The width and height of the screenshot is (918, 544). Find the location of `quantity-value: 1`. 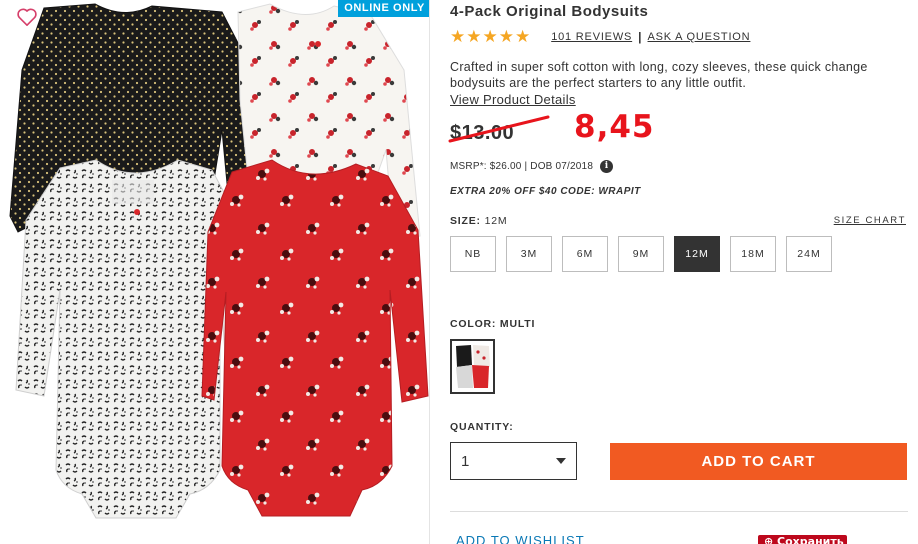

quantity-value: 1 is located at coordinates (465, 461).